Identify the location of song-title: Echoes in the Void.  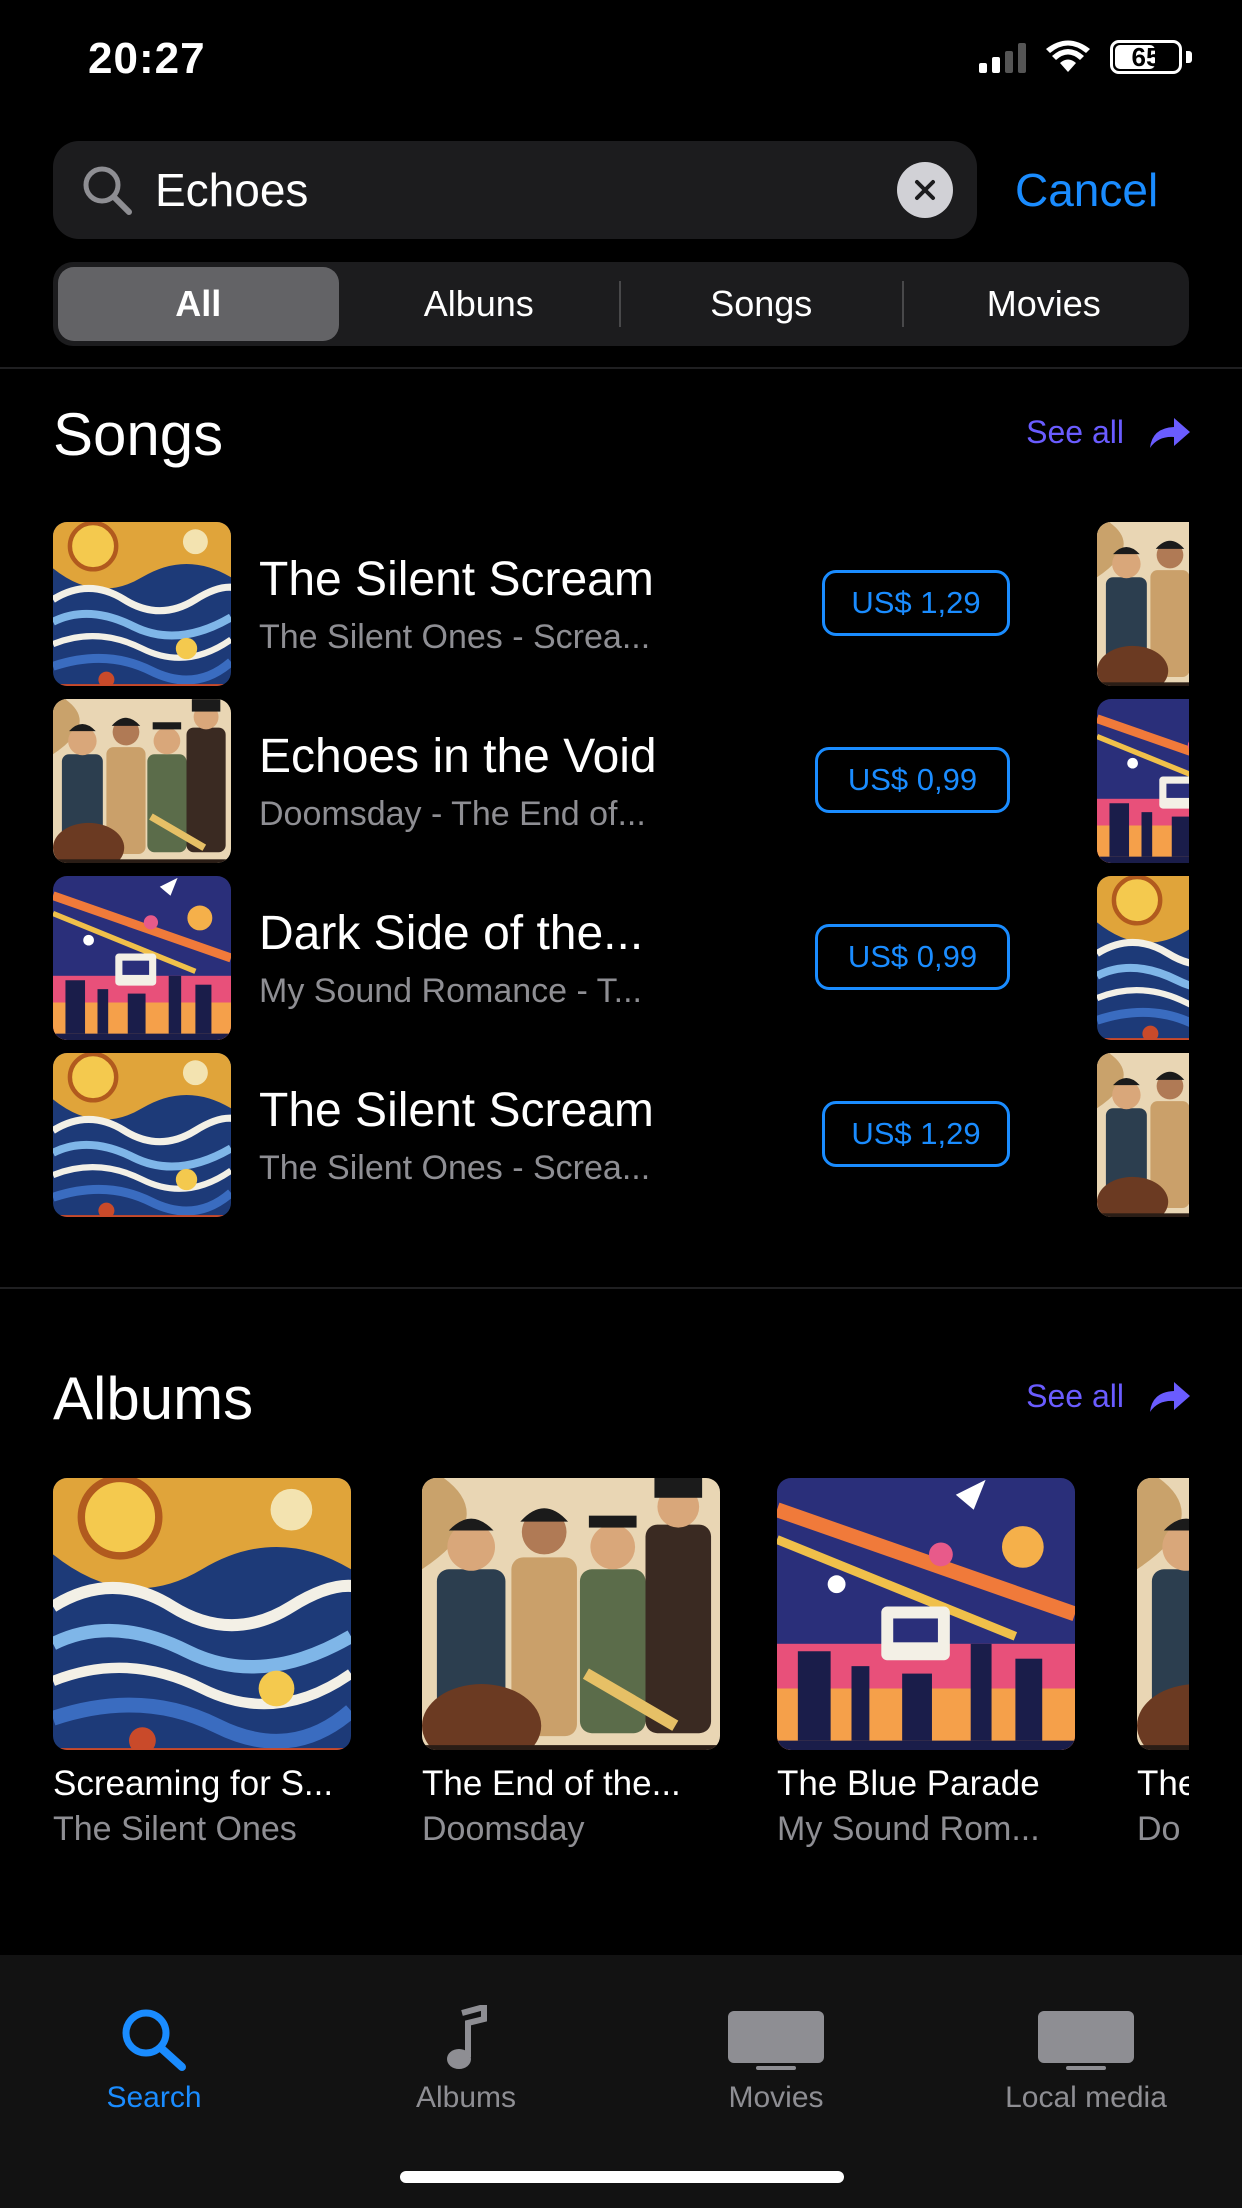
(458, 756).